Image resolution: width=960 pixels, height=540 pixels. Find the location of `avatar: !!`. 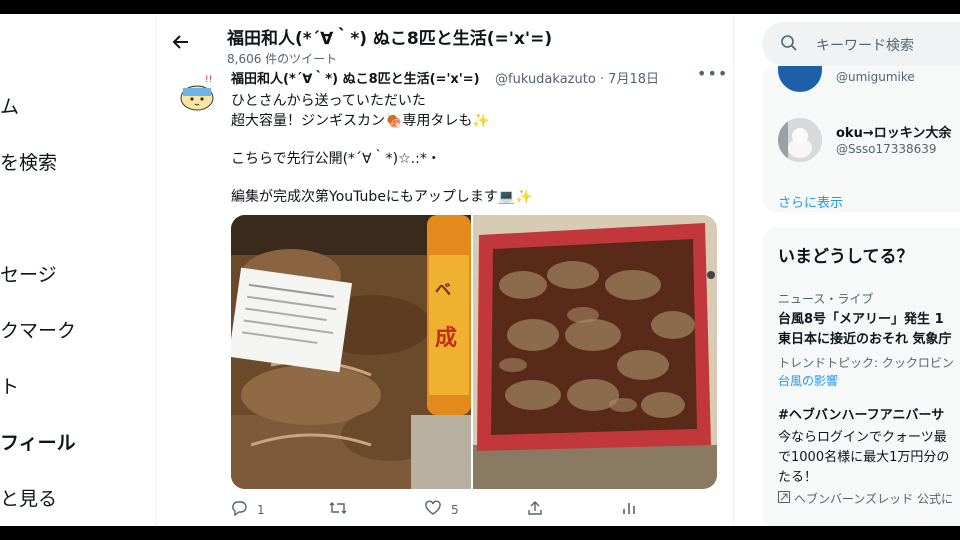

avatar: !! is located at coordinates (197, 92).